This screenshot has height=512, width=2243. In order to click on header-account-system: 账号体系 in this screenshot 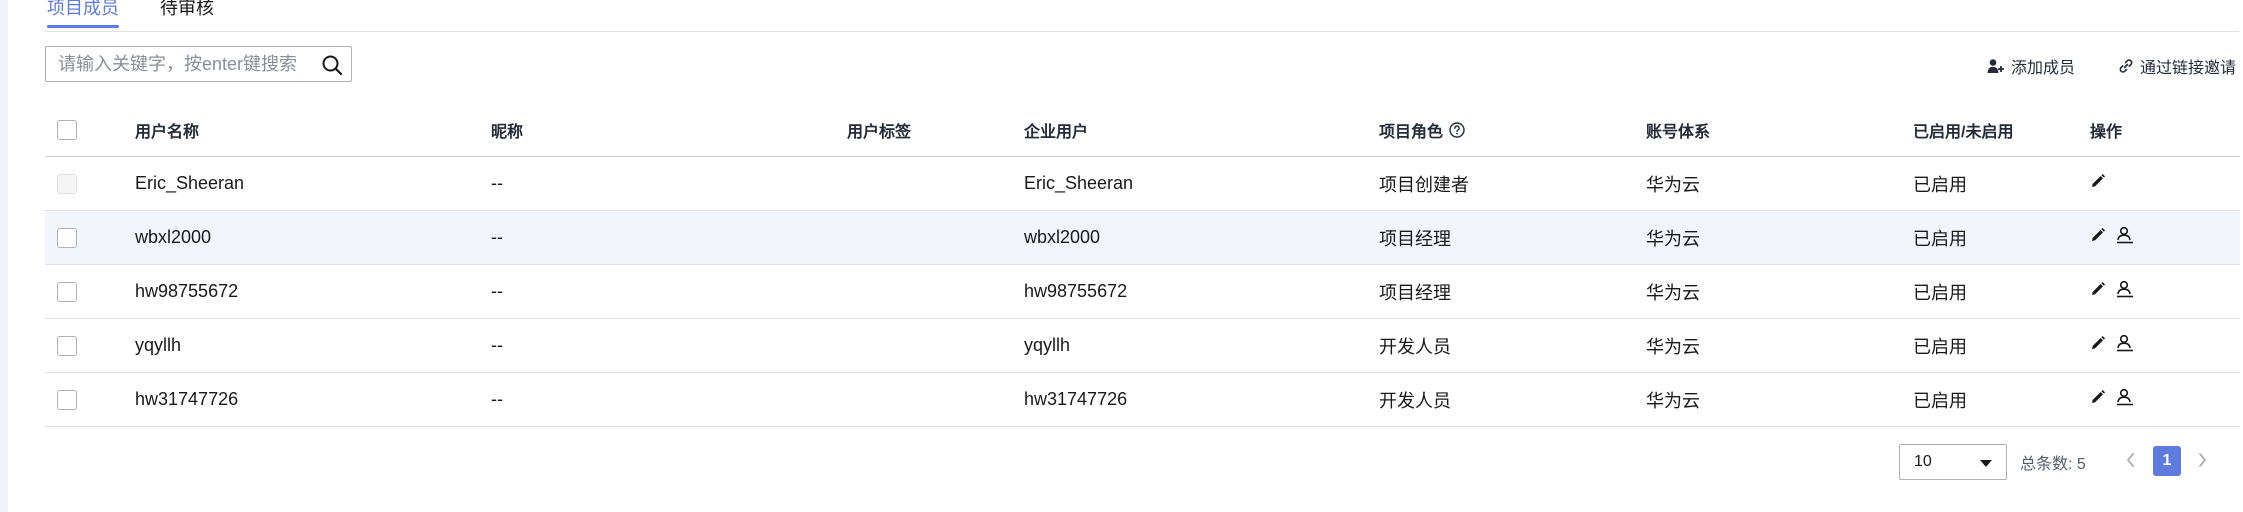, I will do `click(1678, 132)`.